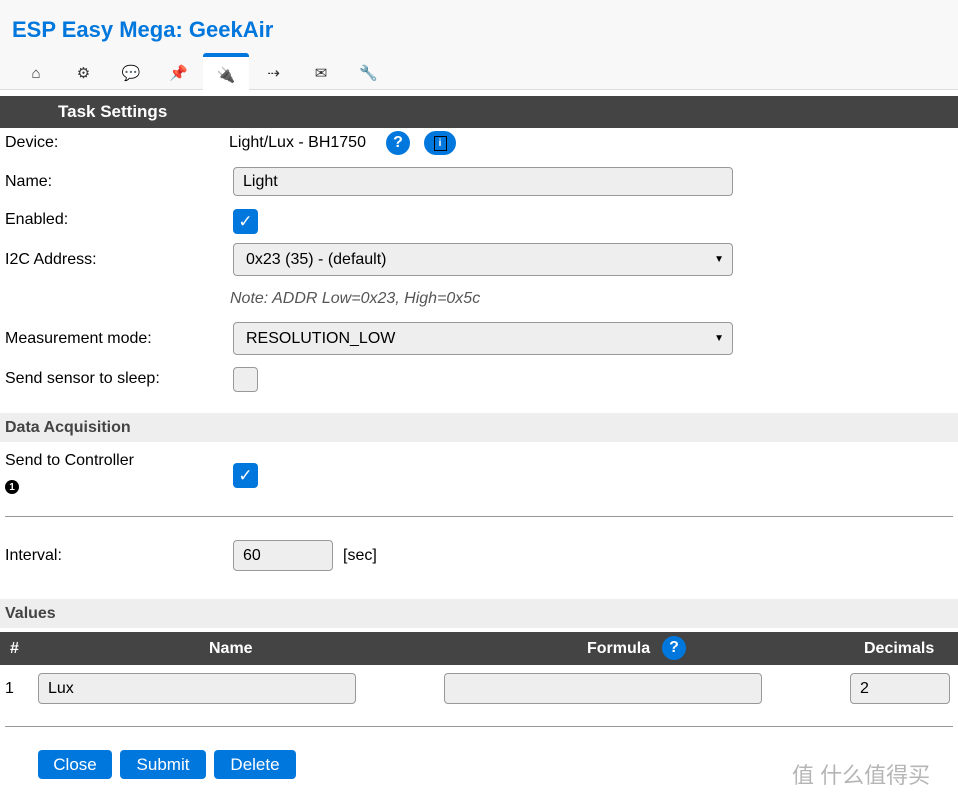 The width and height of the screenshot is (958, 799). What do you see at coordinates (360, 555) in the screenshot?
I see `interval-unit: [sec]` at bounding box center [360, 555].